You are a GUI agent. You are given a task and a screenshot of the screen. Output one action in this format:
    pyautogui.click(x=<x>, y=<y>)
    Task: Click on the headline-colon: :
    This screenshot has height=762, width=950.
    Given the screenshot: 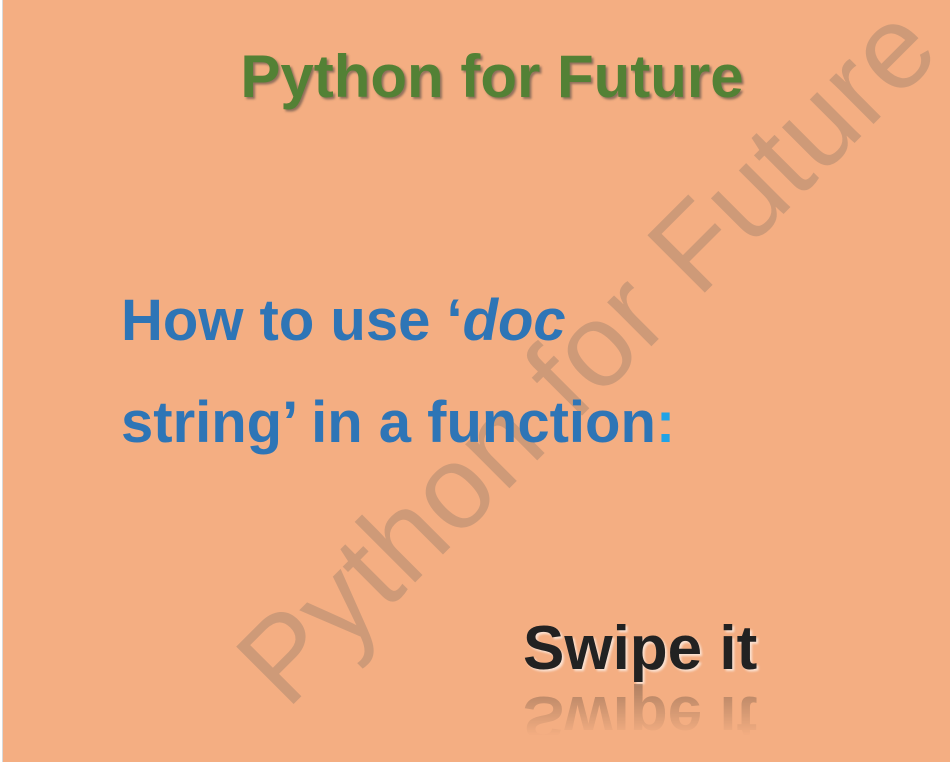 What is the action you would take?
    pyautogui.click(x=665, y=422)
    